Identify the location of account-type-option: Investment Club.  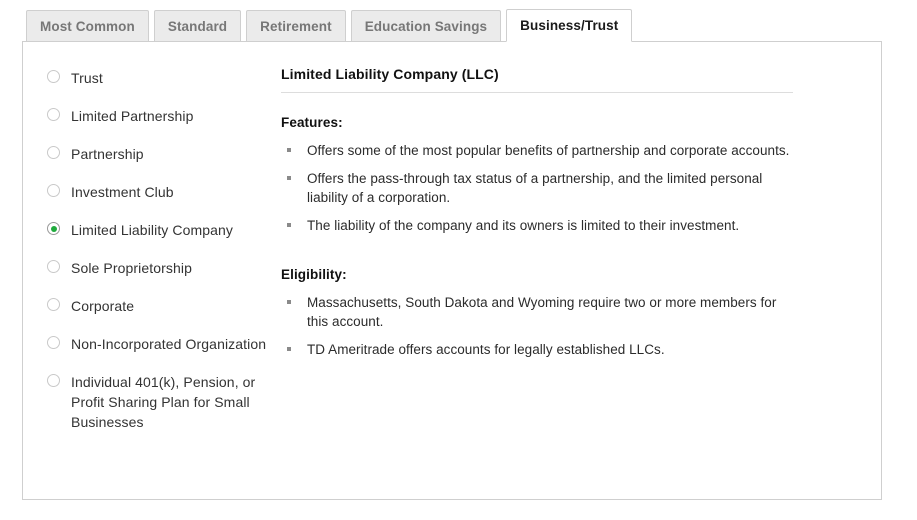
(167, 192).